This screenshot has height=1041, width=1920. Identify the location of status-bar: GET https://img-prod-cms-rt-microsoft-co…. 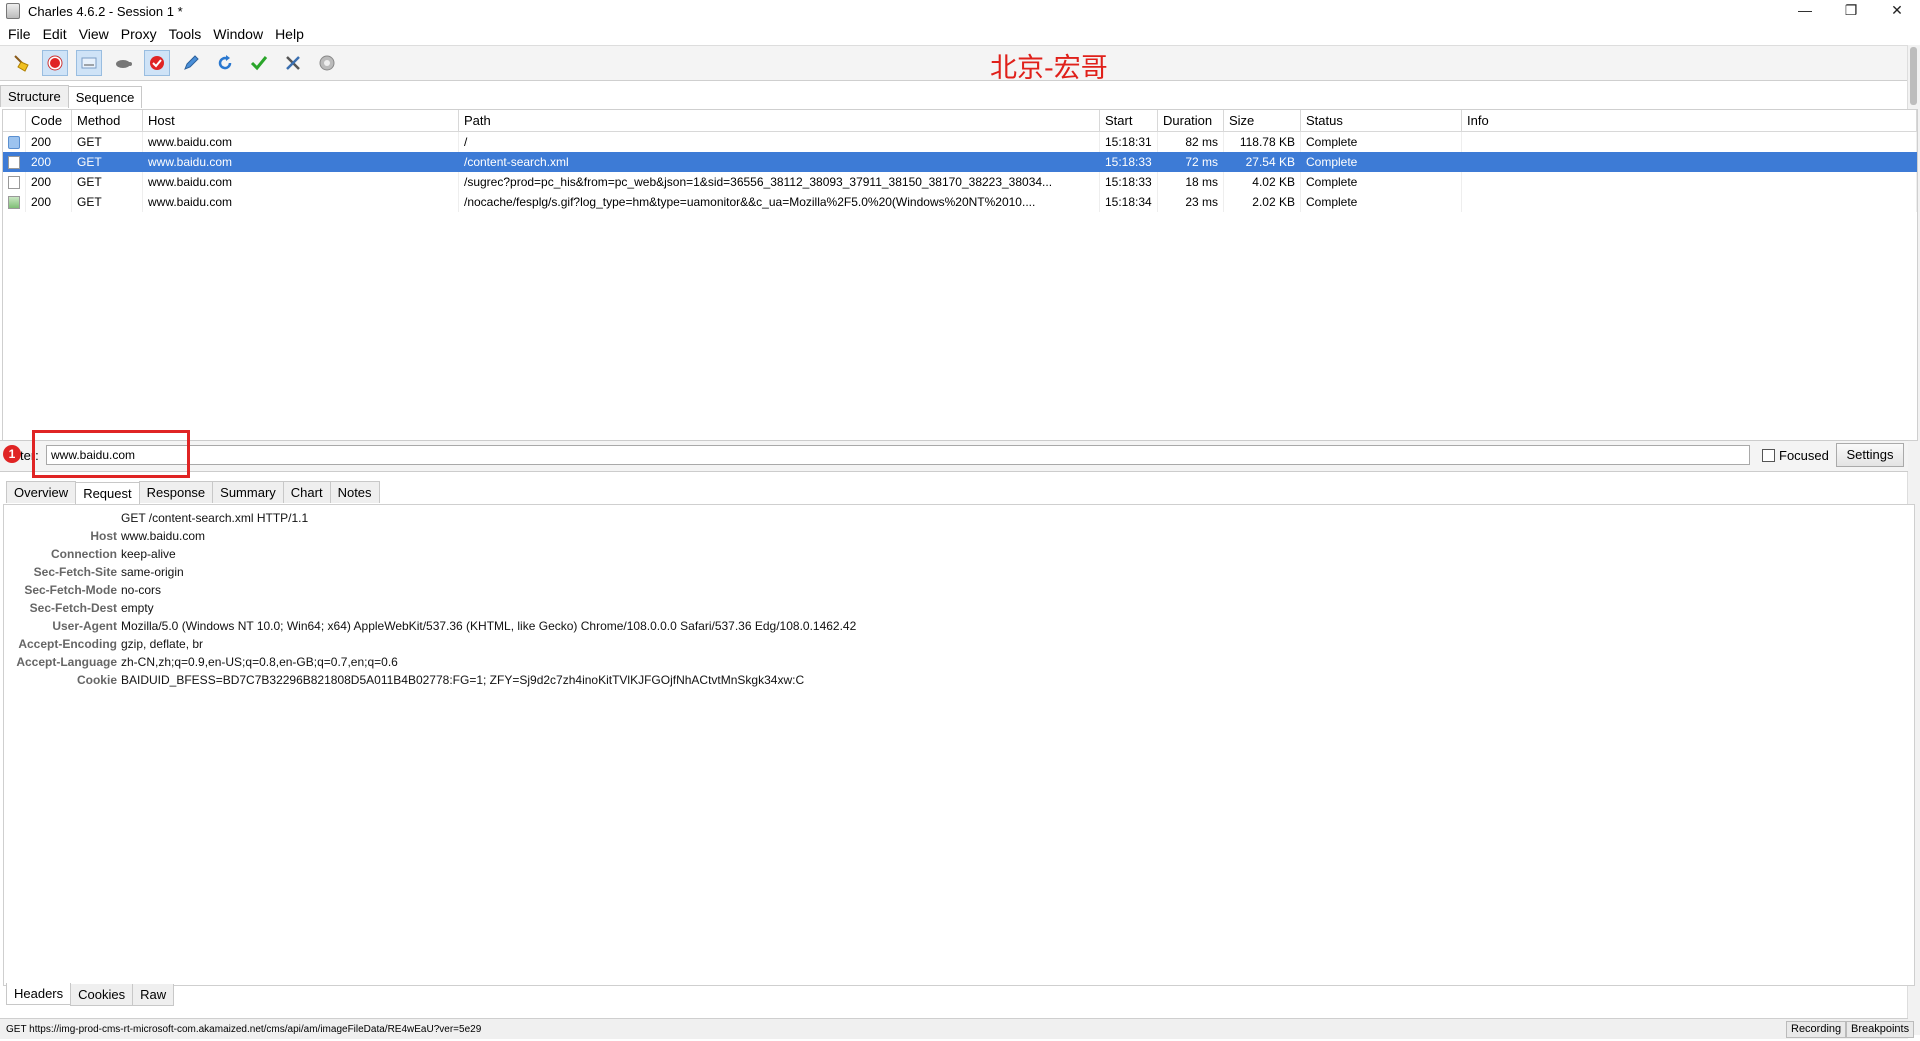
(957, 1028).